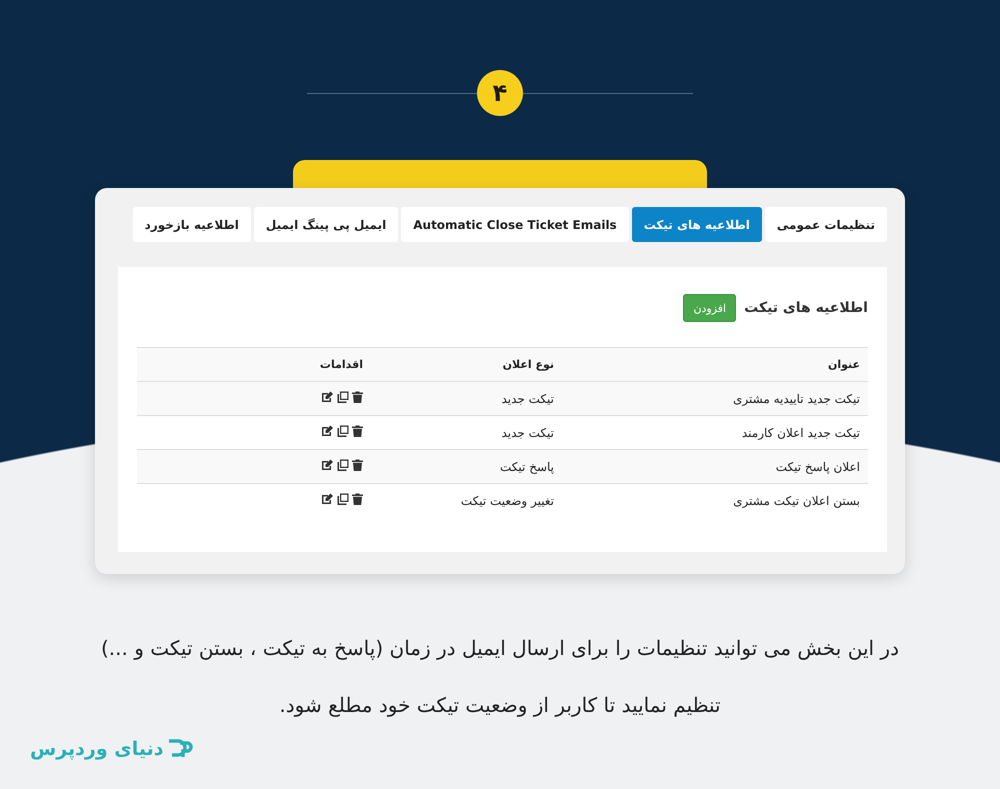  I want to click on settings-tab: Automatic Close Ticket Emails, so click(515, 224).